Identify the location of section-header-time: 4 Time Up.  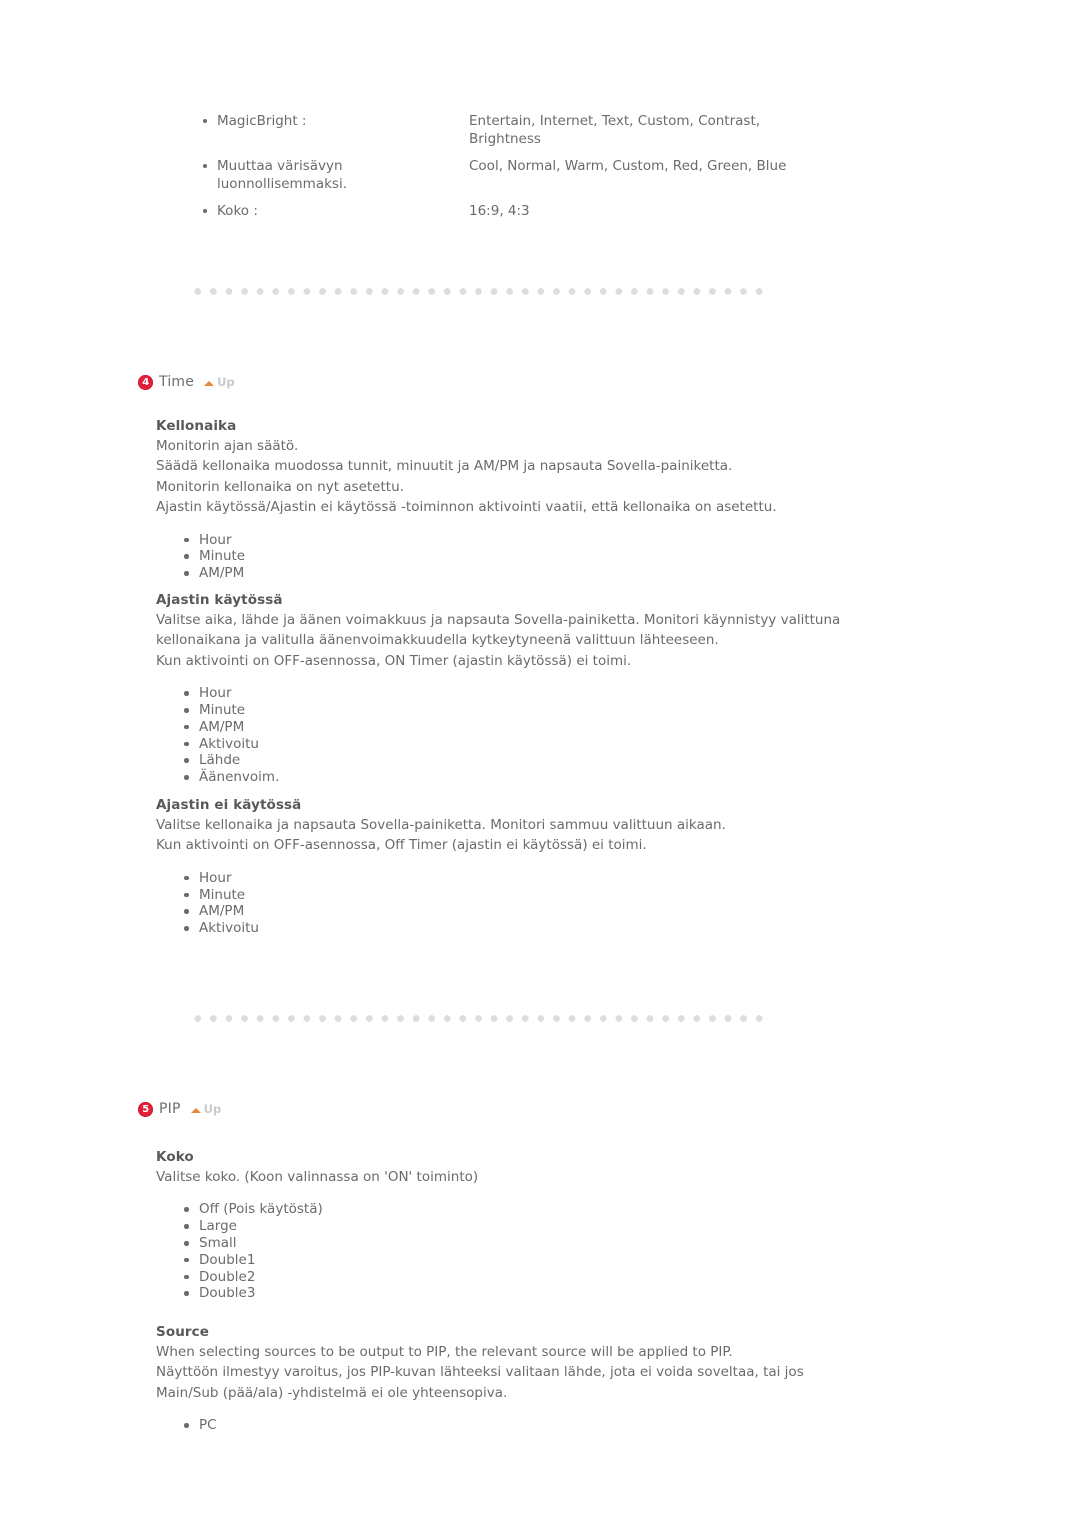
(186, 382).